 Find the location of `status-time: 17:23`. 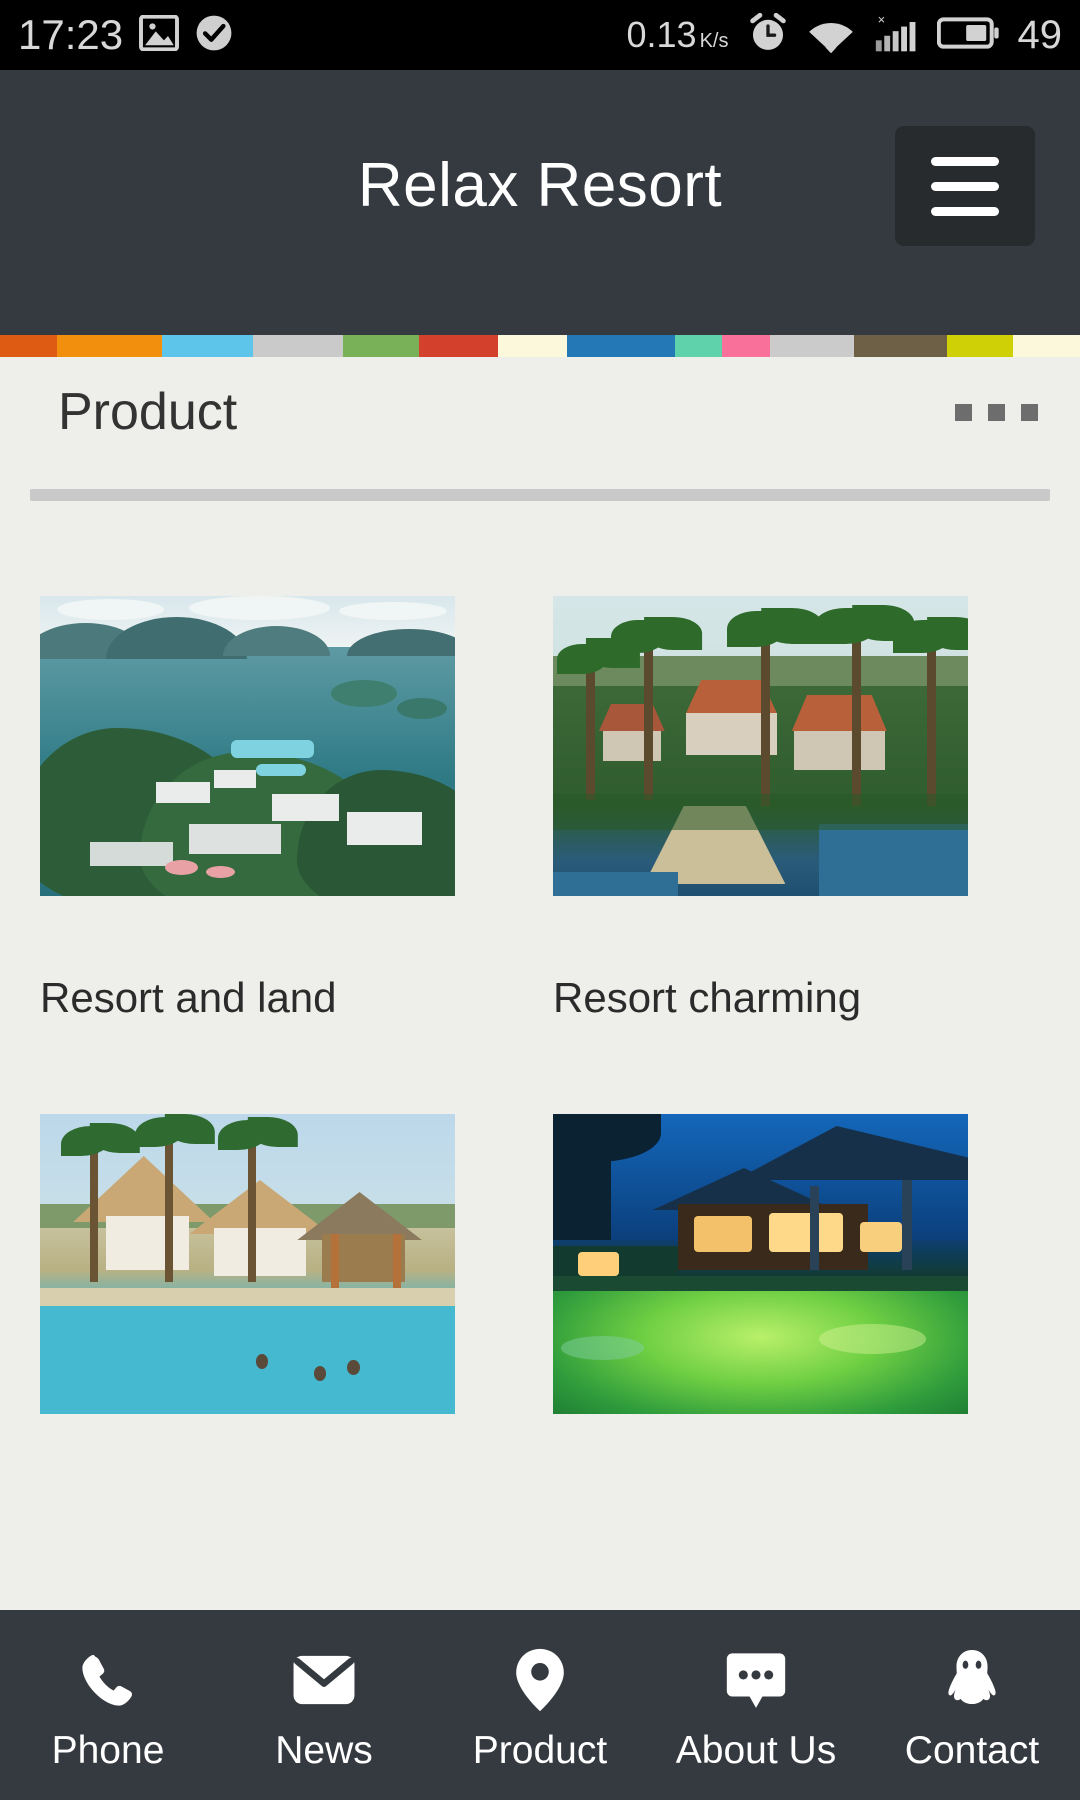

status-time: 17:23 is located at coordinates (71, 34).